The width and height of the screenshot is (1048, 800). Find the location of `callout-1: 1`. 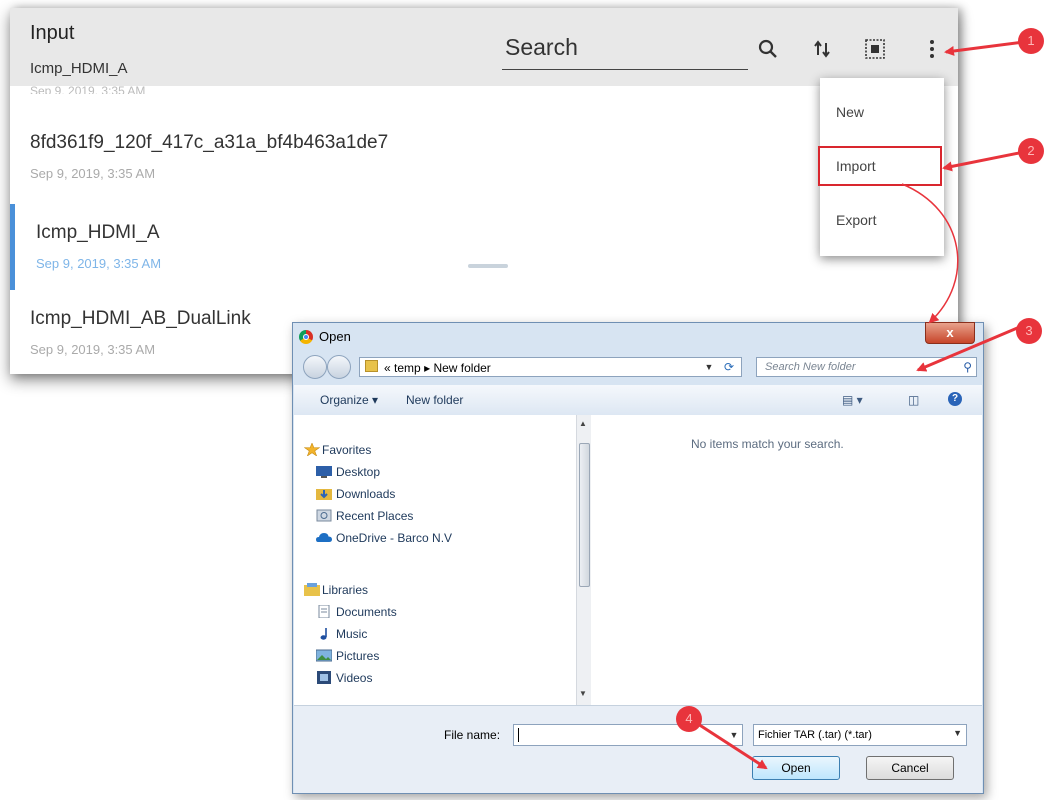

callout-1: 1 is located at coordinates (1031, 41).